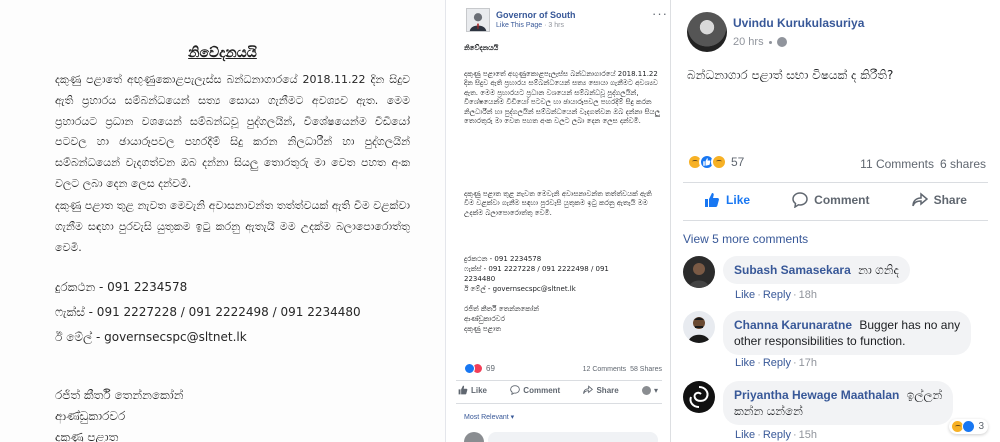 This screenshot has width=1000, height=442. I want to click on shares-count-link: 6 shares, so click(963, 164).